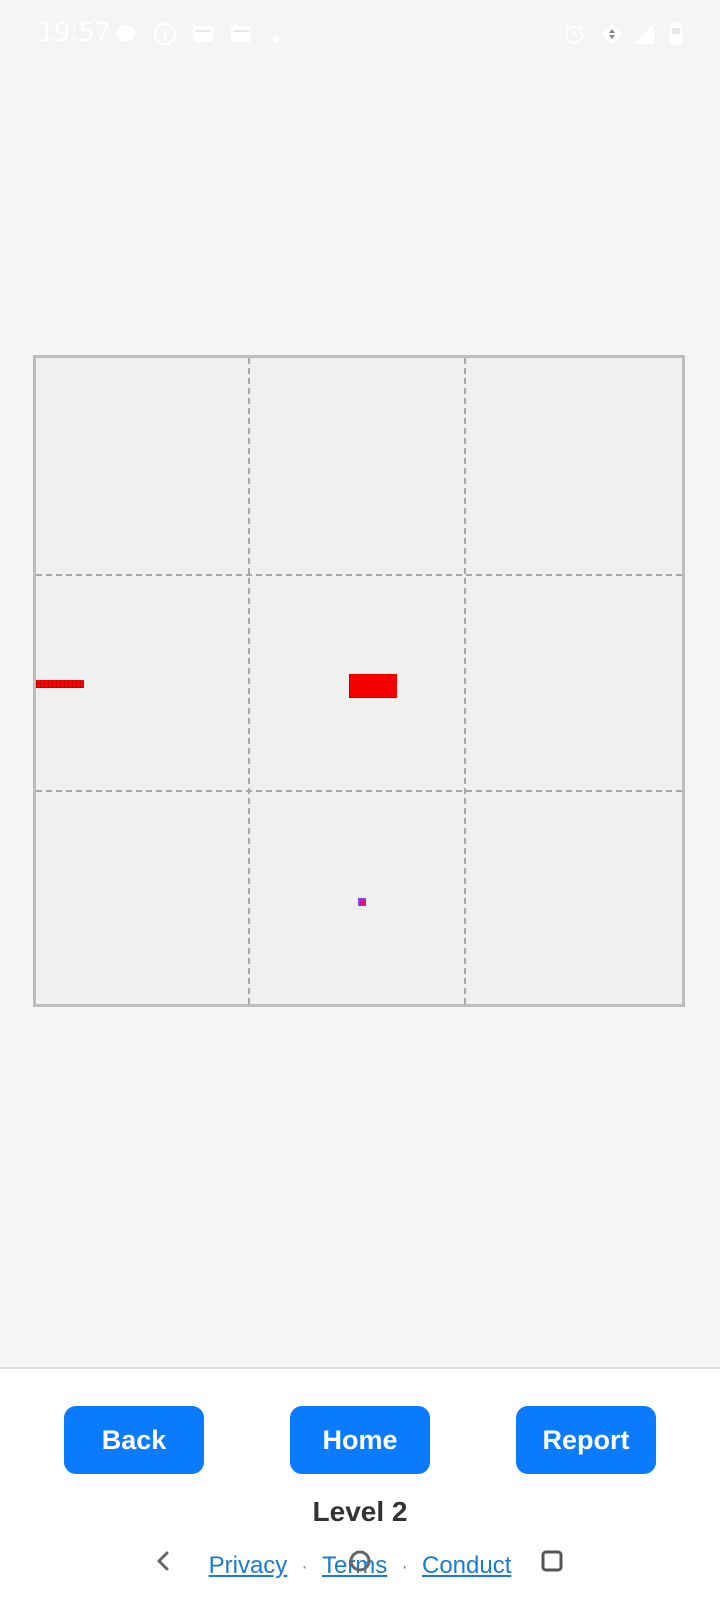  Describe the element at coordinates (360, 1511) in the screenshot. I see `level-label: Level 2` at that location.